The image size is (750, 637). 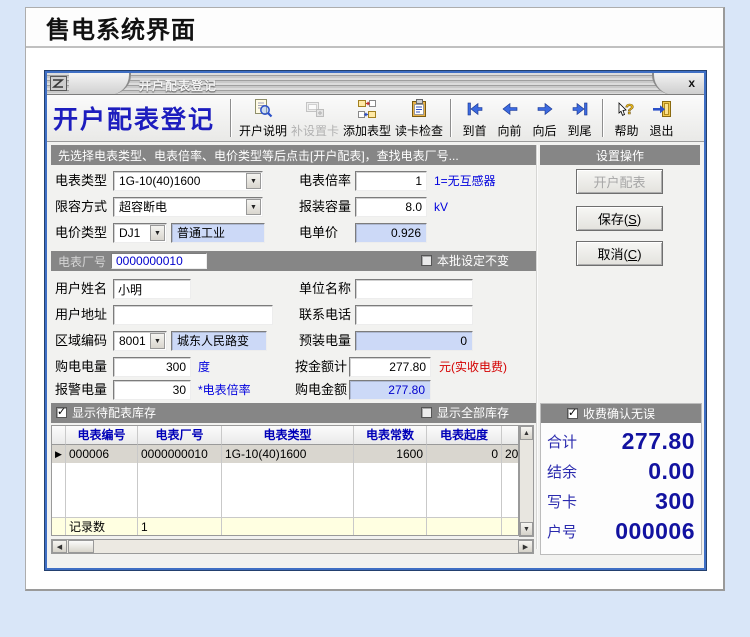 I want to click on total-label: 写卡, so click(x=562, y=503).